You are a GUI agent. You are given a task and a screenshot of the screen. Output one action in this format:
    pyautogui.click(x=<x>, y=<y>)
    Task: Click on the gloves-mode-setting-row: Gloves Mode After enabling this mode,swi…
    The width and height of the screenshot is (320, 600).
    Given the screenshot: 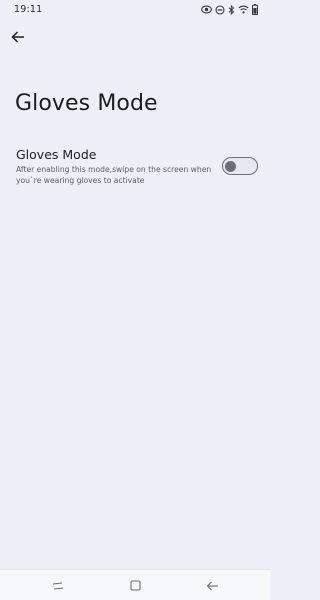 What is the action you would take?
    pyautogui.click(x=135, y=168)
    